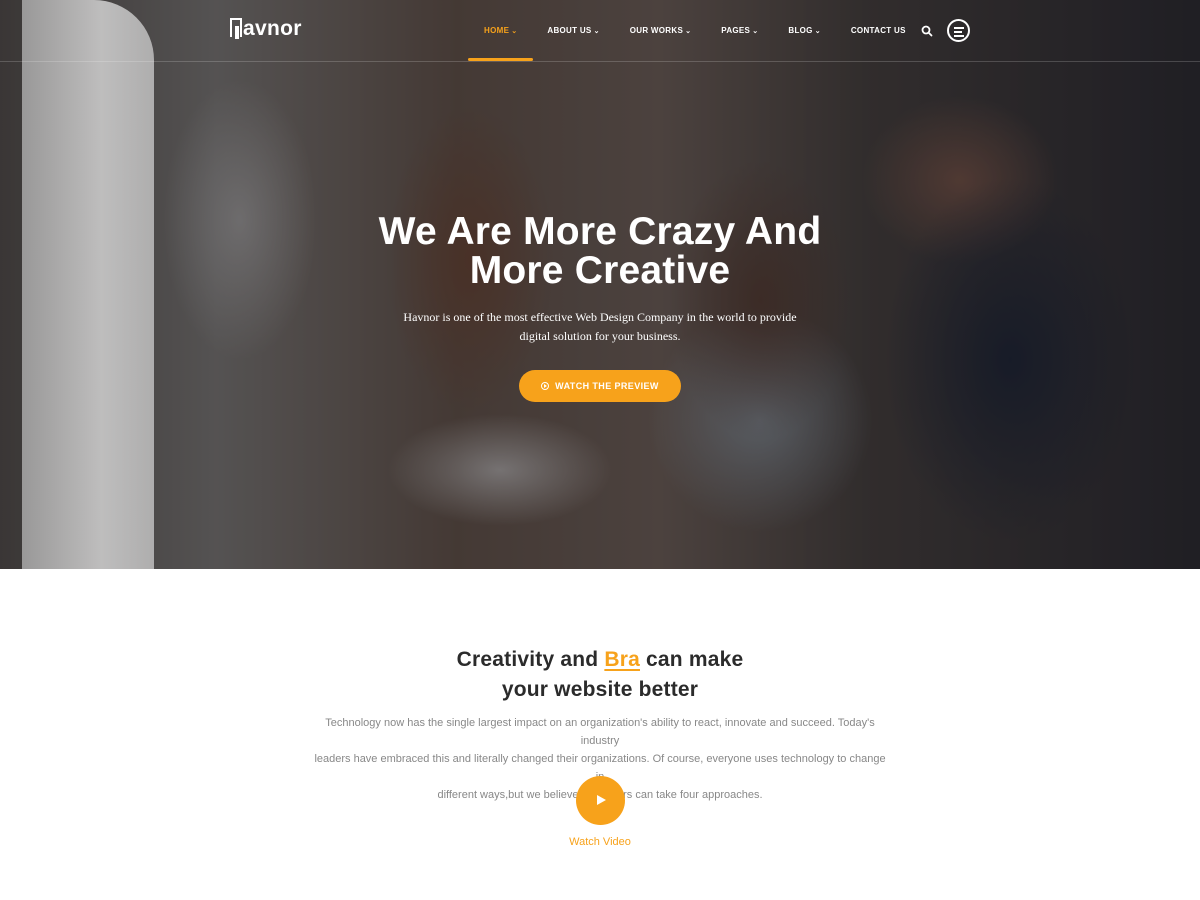 This screenshot has height=900, width=1200. I want to click on brand-logo: avnor, so click(266, 29).